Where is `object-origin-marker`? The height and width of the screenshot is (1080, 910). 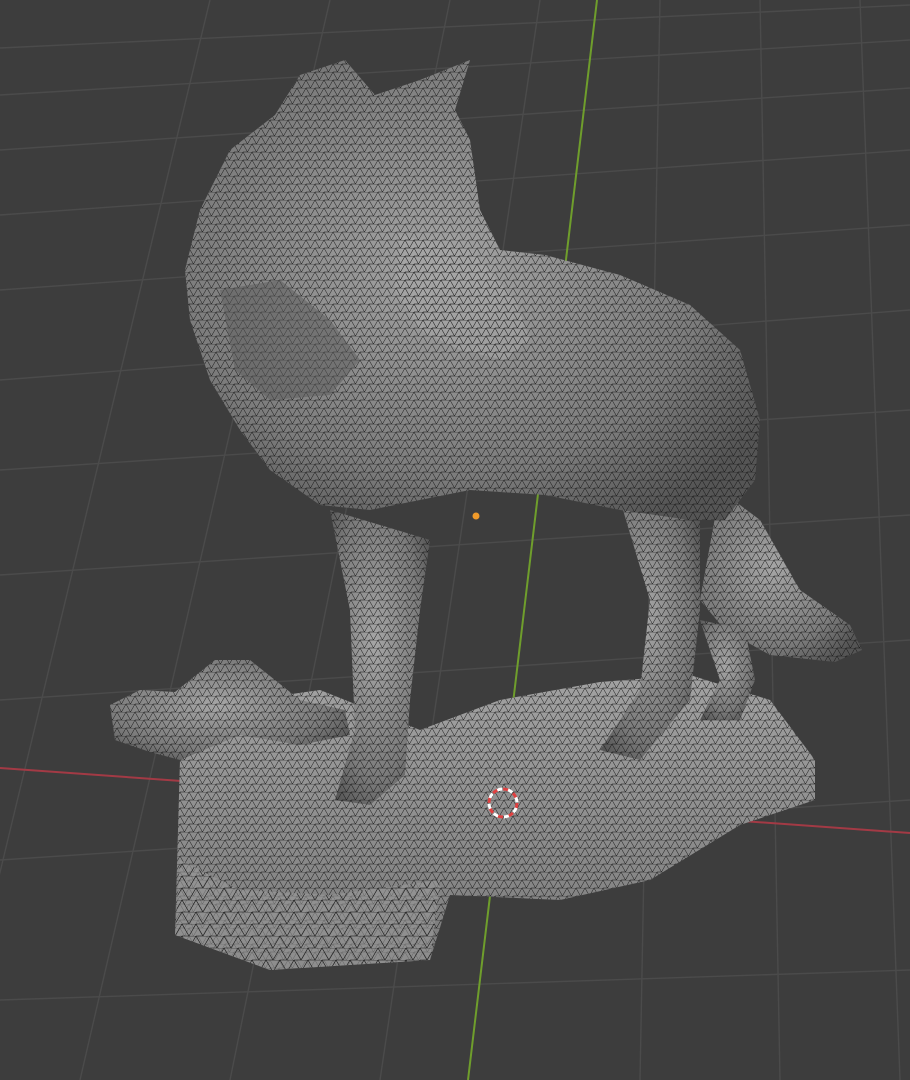 object-origin-marker is located at coordinates (476, 516).